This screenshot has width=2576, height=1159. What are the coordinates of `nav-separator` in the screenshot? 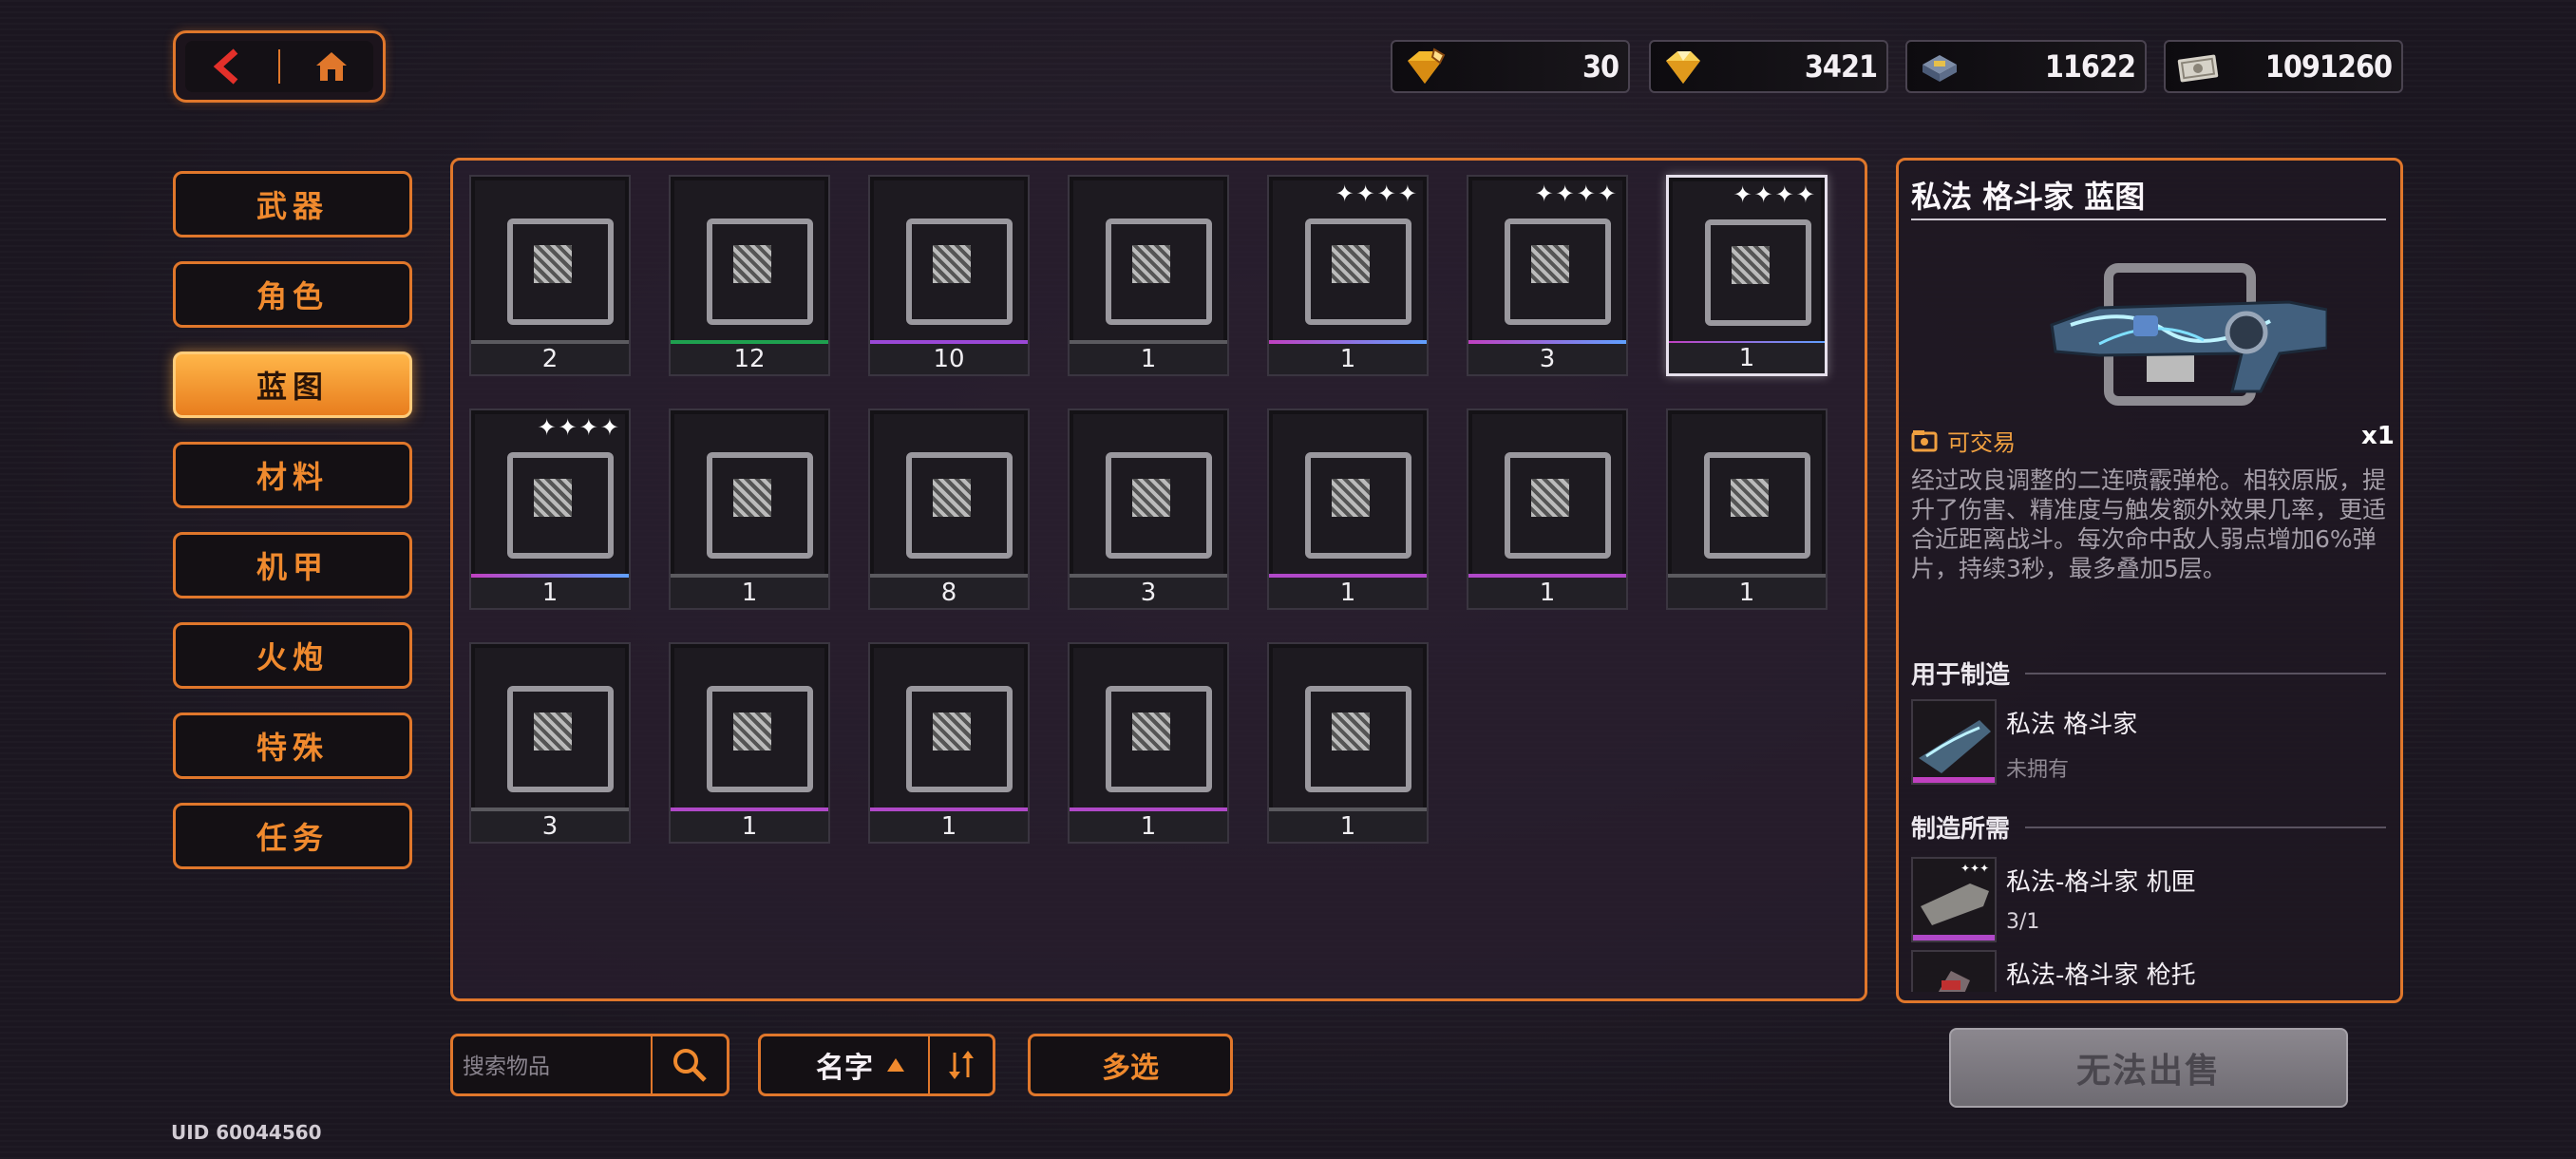 It's located at (278, 66).